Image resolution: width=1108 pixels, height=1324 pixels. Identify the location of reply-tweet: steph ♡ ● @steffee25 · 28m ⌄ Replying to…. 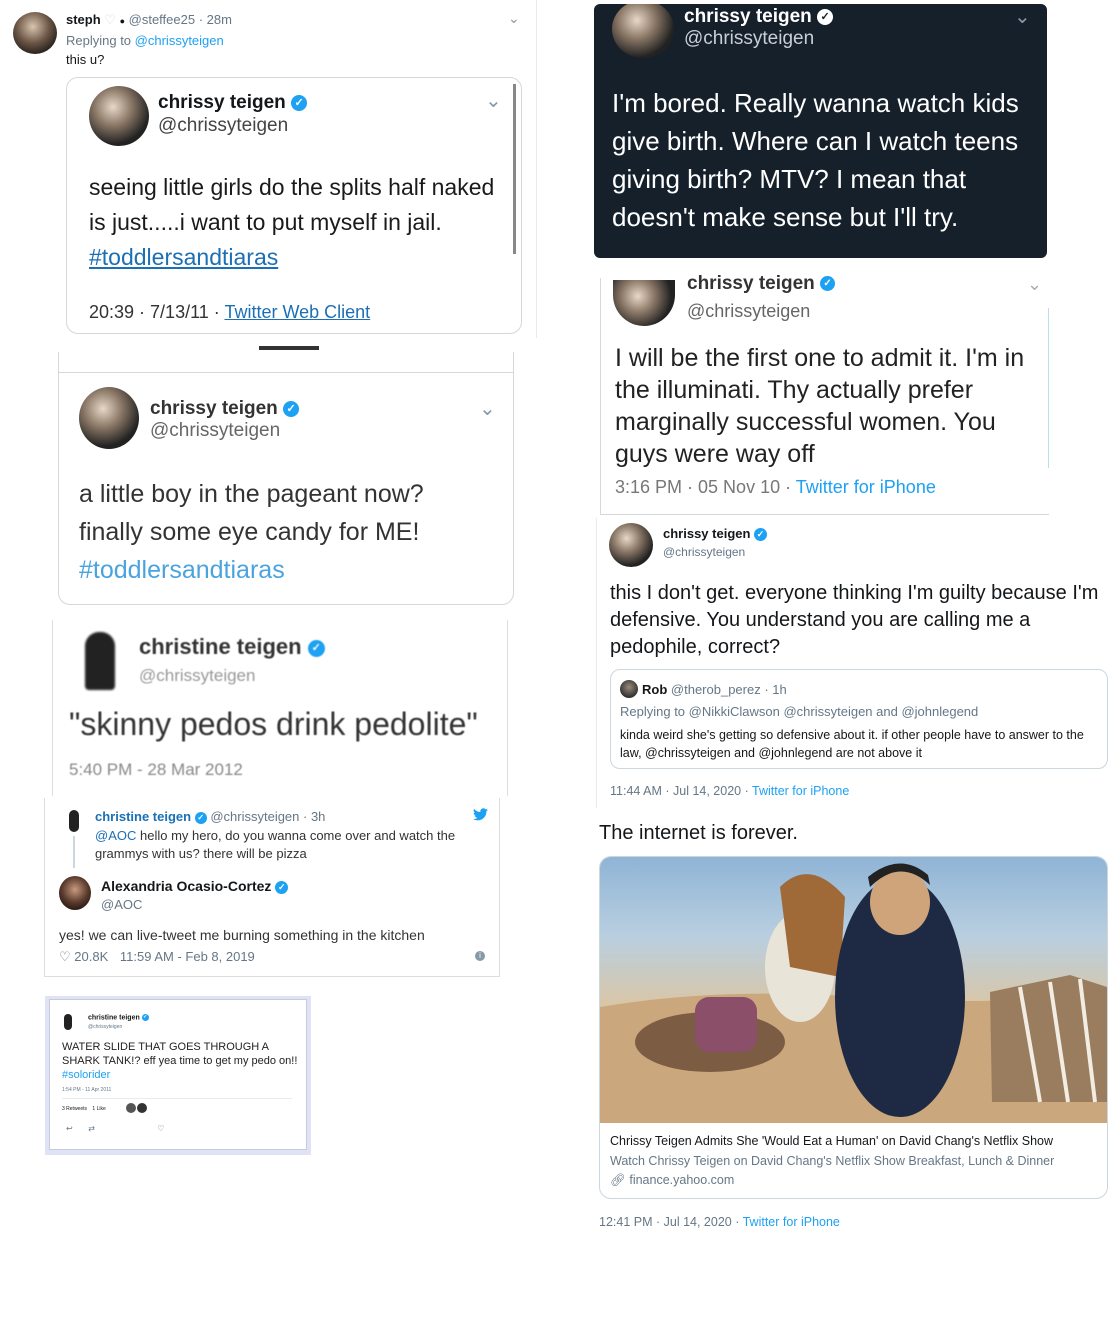
(268, 169).